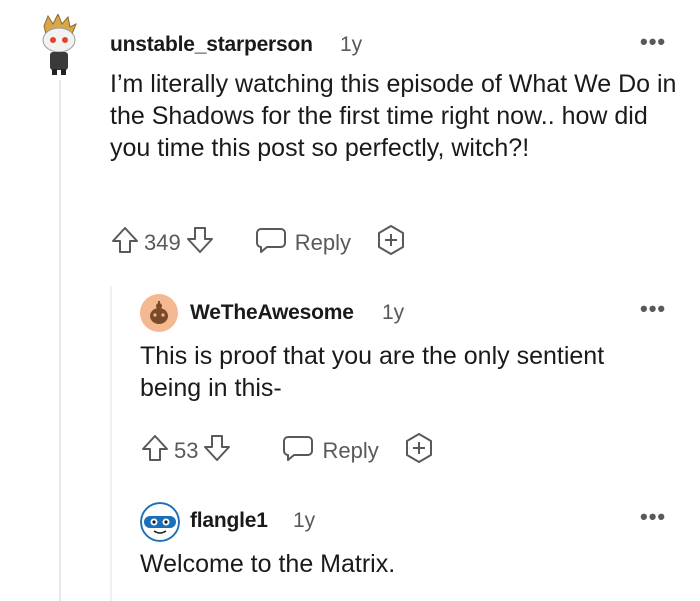 The height and width of the screenshot is (601, 700). I want to click on comment-body: Welcome to the Matrix., so click(268, 564).